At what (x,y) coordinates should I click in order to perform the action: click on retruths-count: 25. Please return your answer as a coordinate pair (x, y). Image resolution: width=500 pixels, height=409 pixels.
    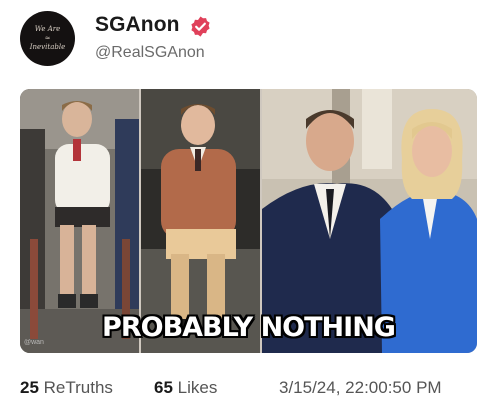
    Looking at the image, I should click on (29, 387).